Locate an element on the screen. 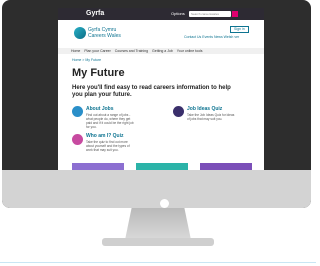 This screenshot has width=320, height=266. about-jobs-icon is located at coordinates (77, 111).